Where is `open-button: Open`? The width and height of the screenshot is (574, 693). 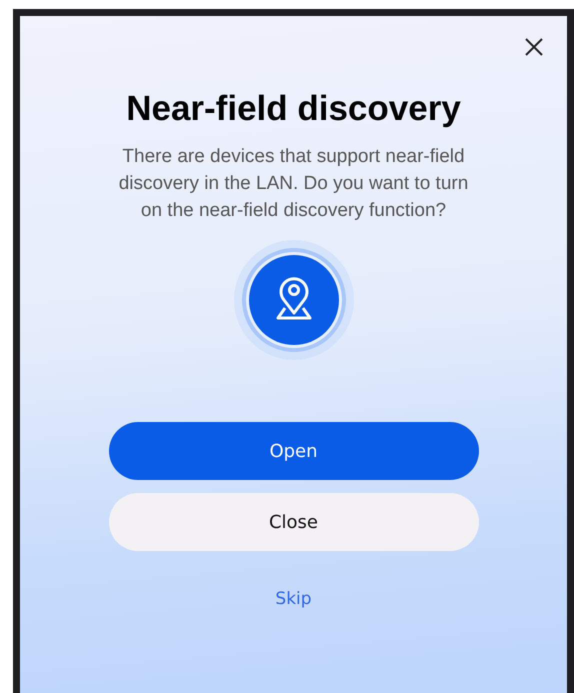 open-button: Open is located at coordinates (293, 451).